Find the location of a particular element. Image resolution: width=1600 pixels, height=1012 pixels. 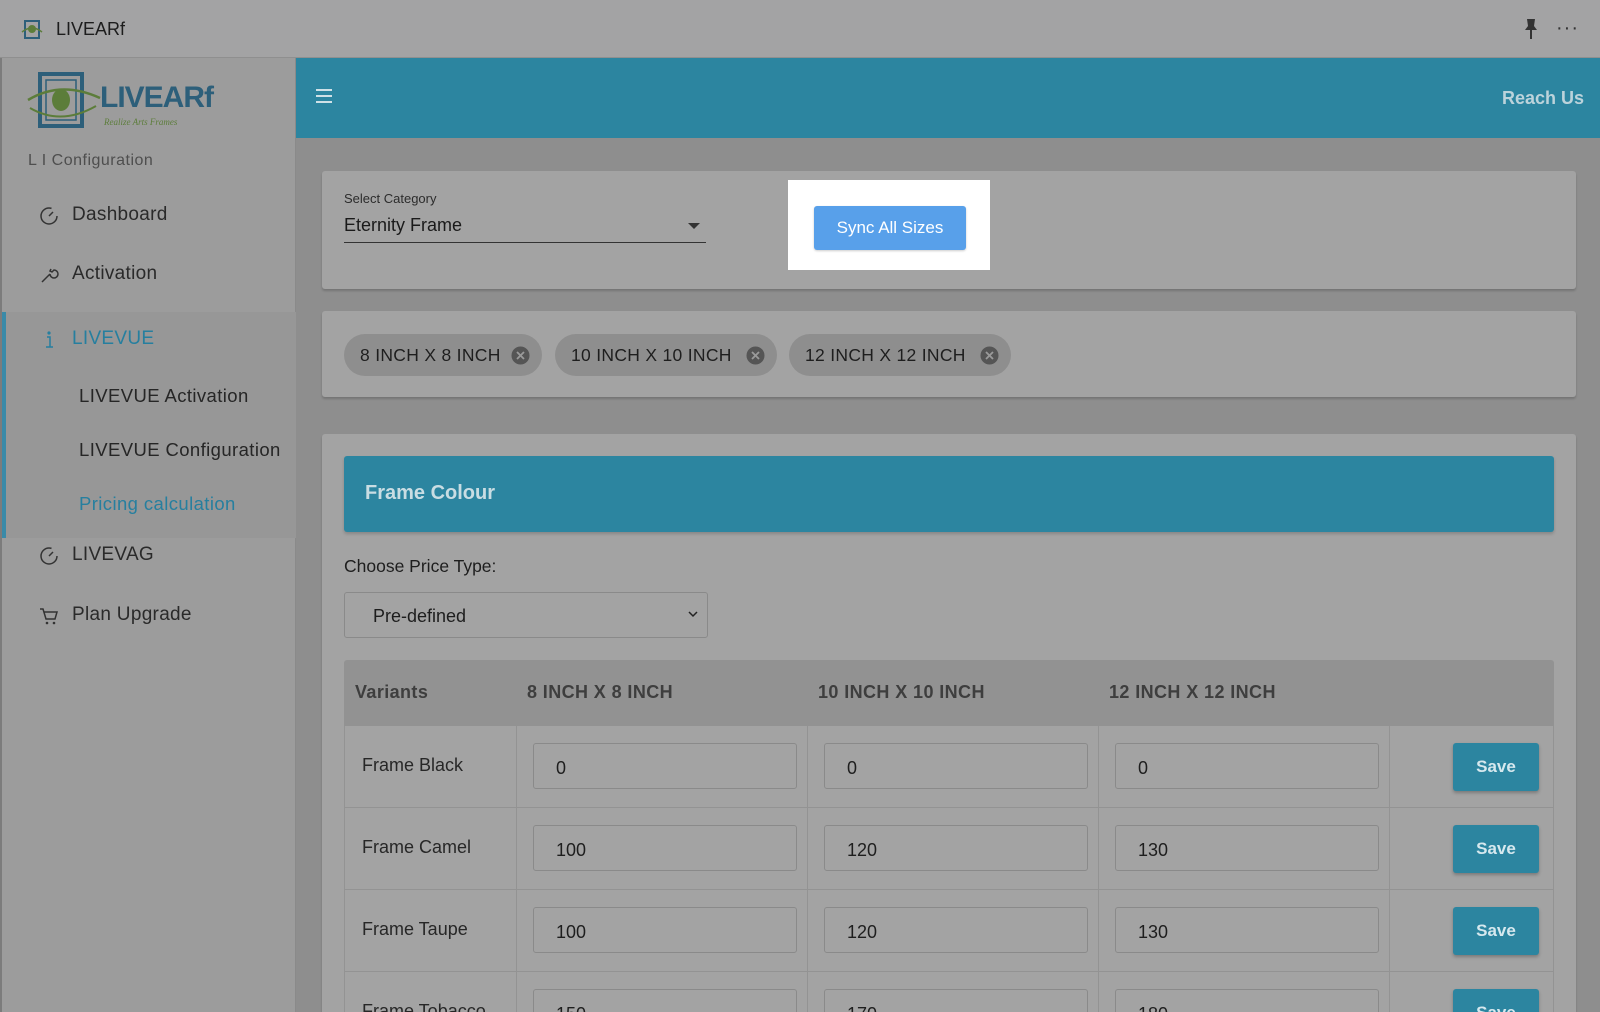

size-chip: 10 INCH X 10 INCH is located at coordinates (666, 355).